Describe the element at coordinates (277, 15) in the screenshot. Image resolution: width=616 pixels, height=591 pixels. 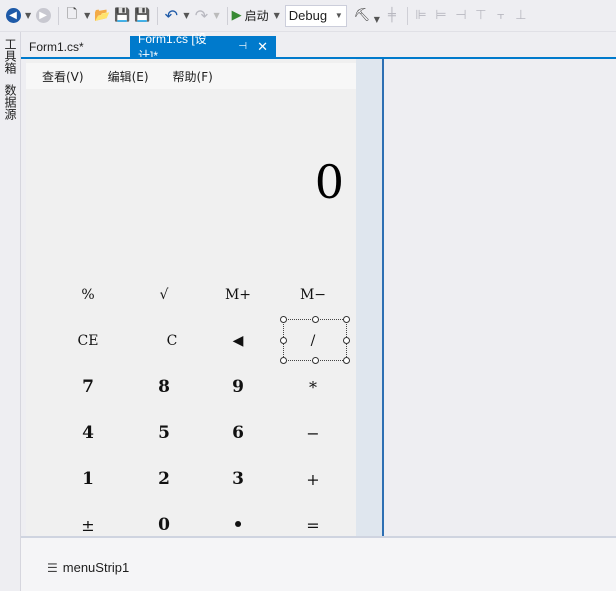
I see `start-dropdown-icon: ▼` at that location.